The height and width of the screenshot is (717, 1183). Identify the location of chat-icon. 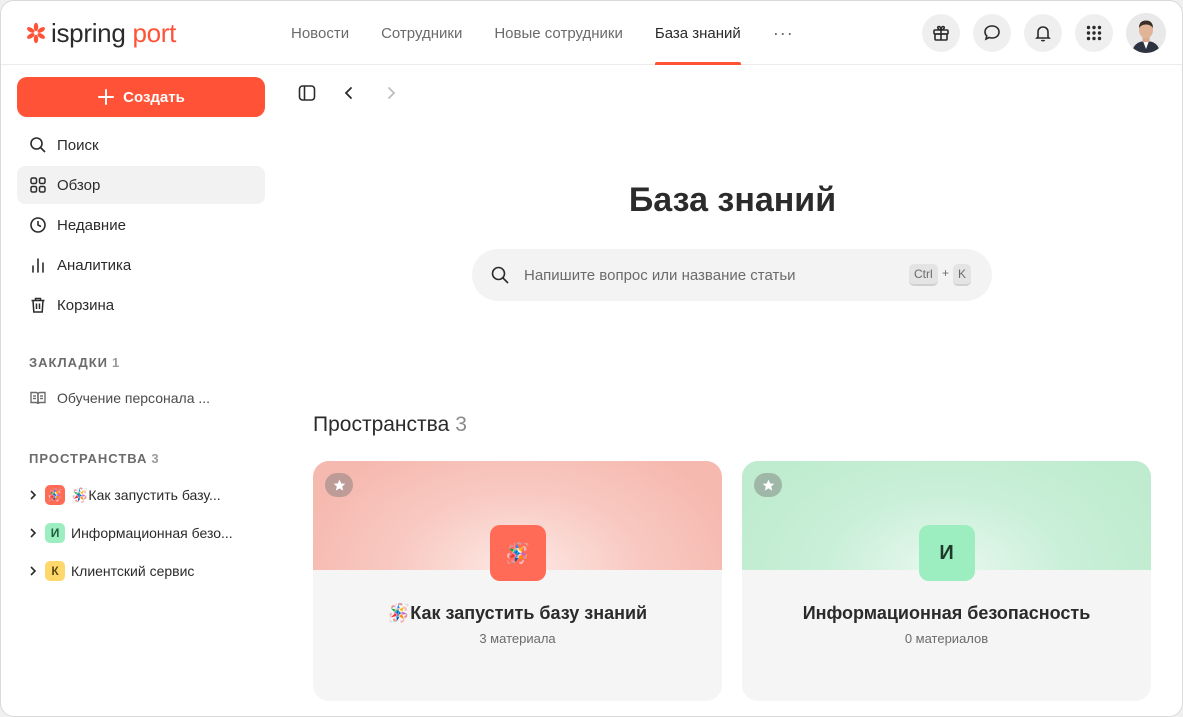
(992, 33).